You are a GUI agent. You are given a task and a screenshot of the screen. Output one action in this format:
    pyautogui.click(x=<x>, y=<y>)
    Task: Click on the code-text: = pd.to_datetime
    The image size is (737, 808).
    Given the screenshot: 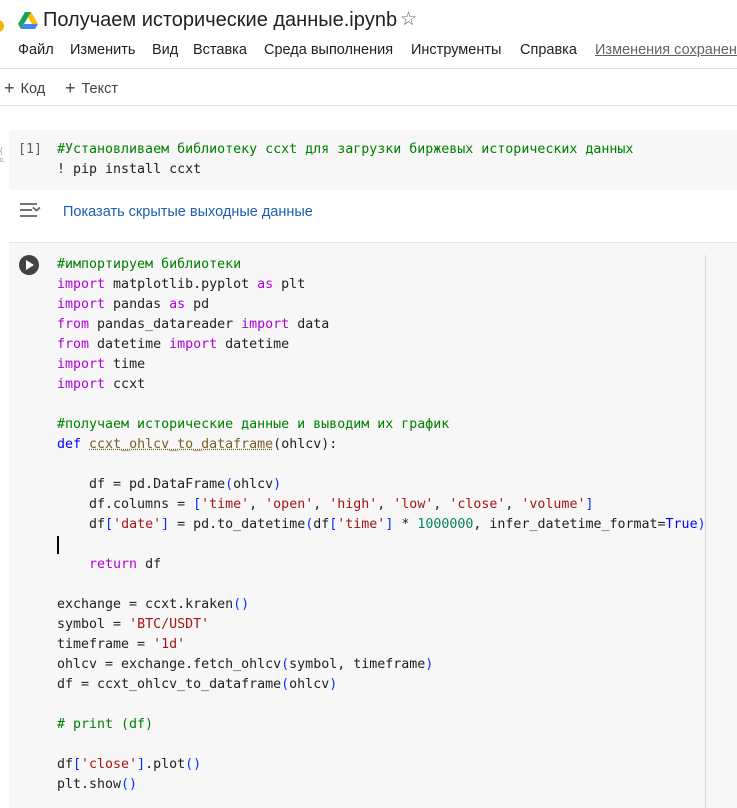 What is the action you would take?
    pyautogui.click(x=237, y=524)
    